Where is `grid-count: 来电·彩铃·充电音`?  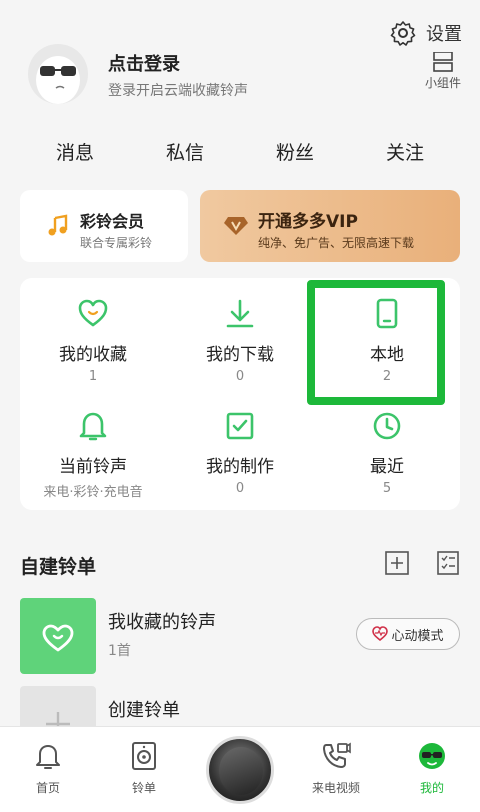
grid-count: 来电·彩铃·充电音 is located at coordinates (93, 492).